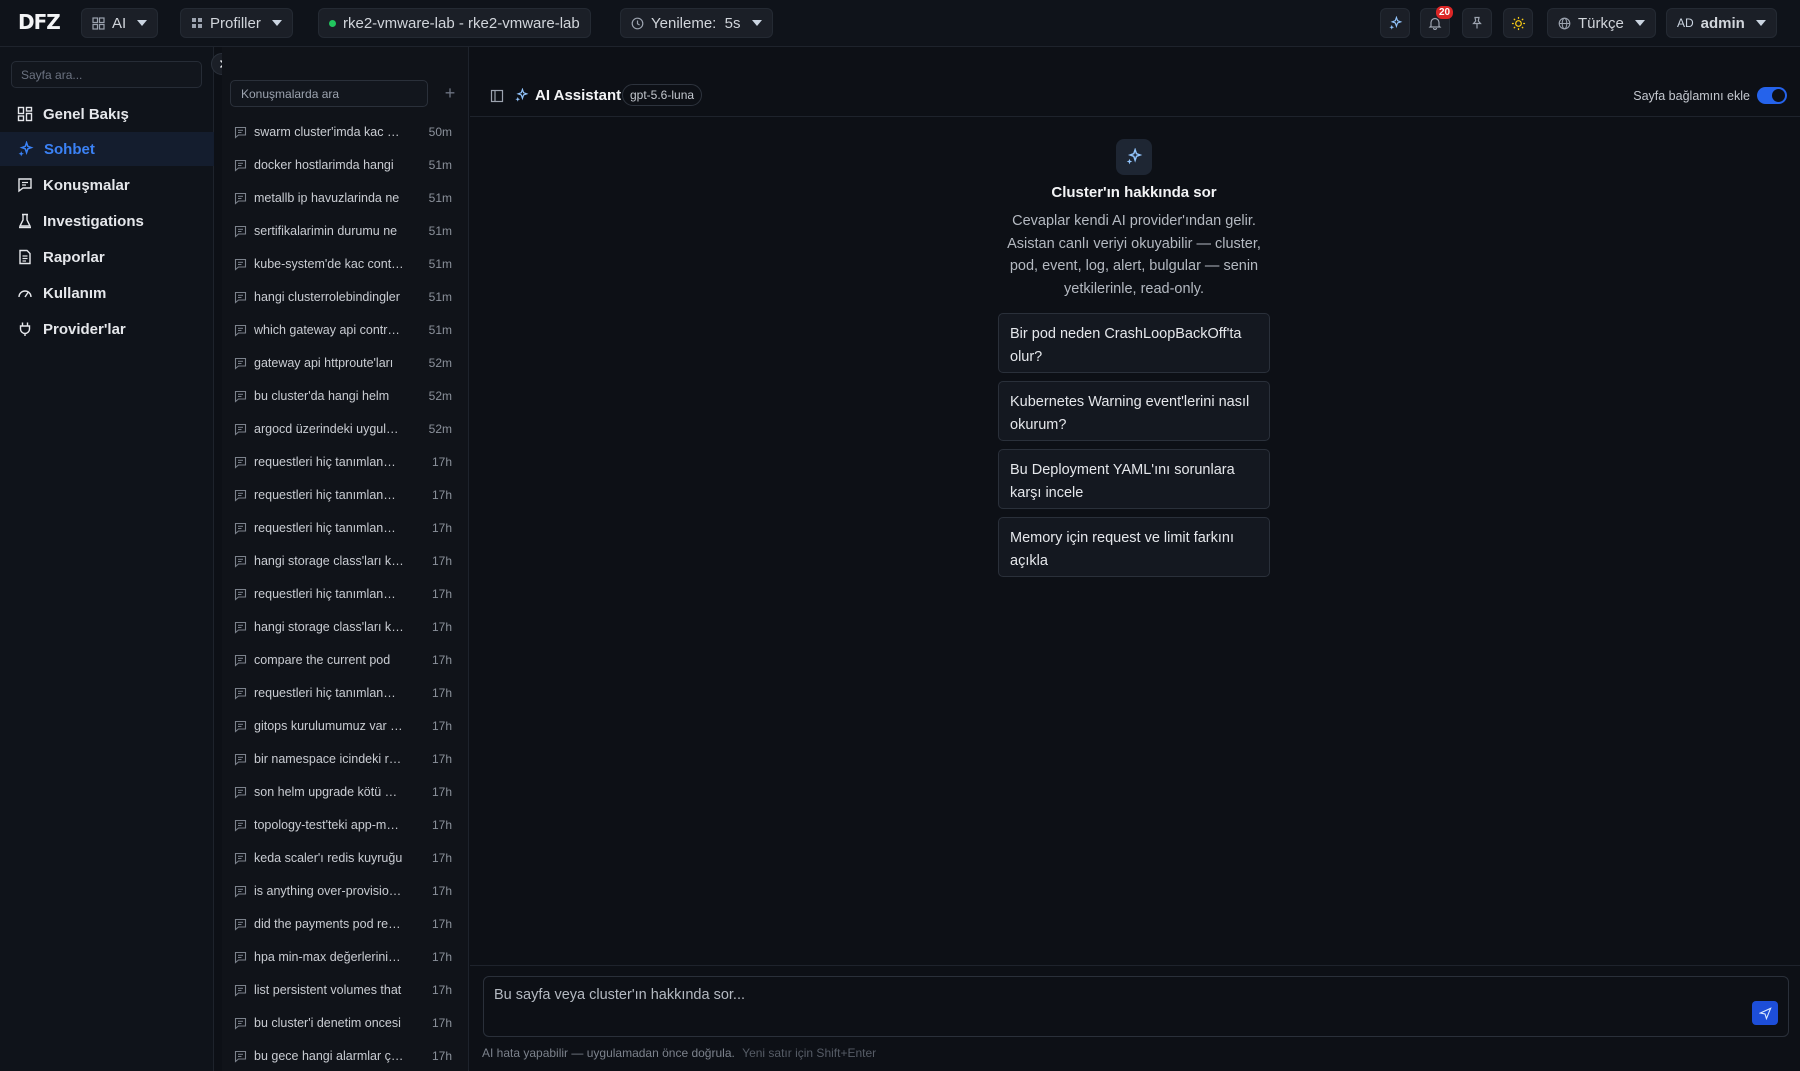 This screenshot has width=1800, height=1071. I want to click on sidebar-item-conversations: Konuşmalar, so click(107, 185).